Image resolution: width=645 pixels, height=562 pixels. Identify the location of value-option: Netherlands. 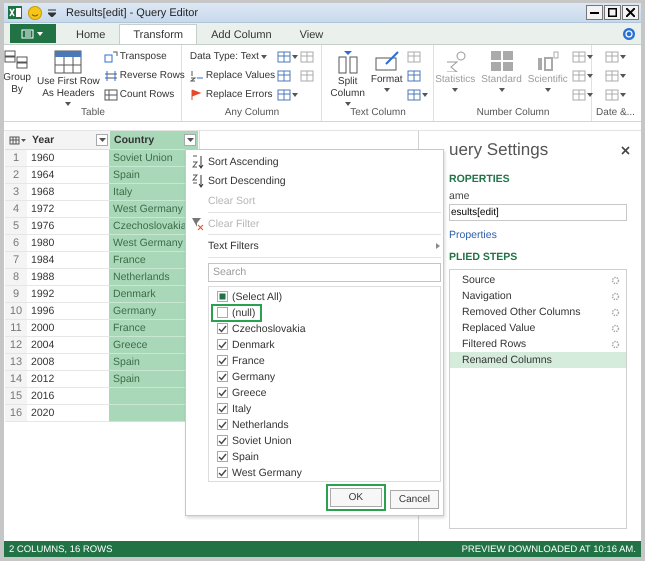
(249, 424).